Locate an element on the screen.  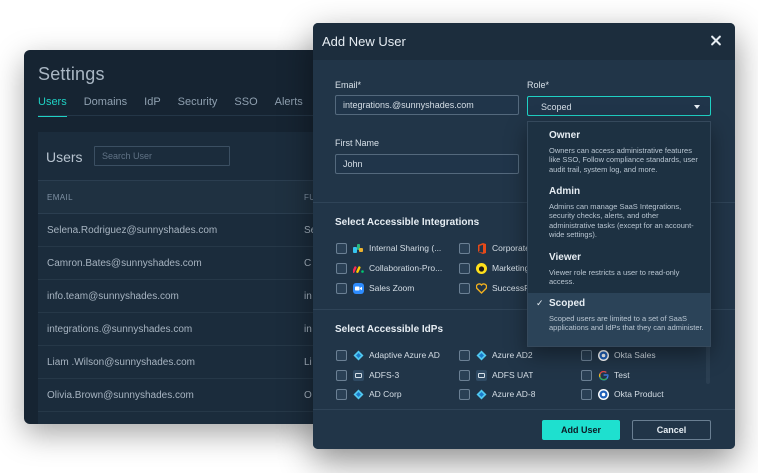
table-row: Camron.Bates@sunnyshades.com C is located at coordinates (181, 263).